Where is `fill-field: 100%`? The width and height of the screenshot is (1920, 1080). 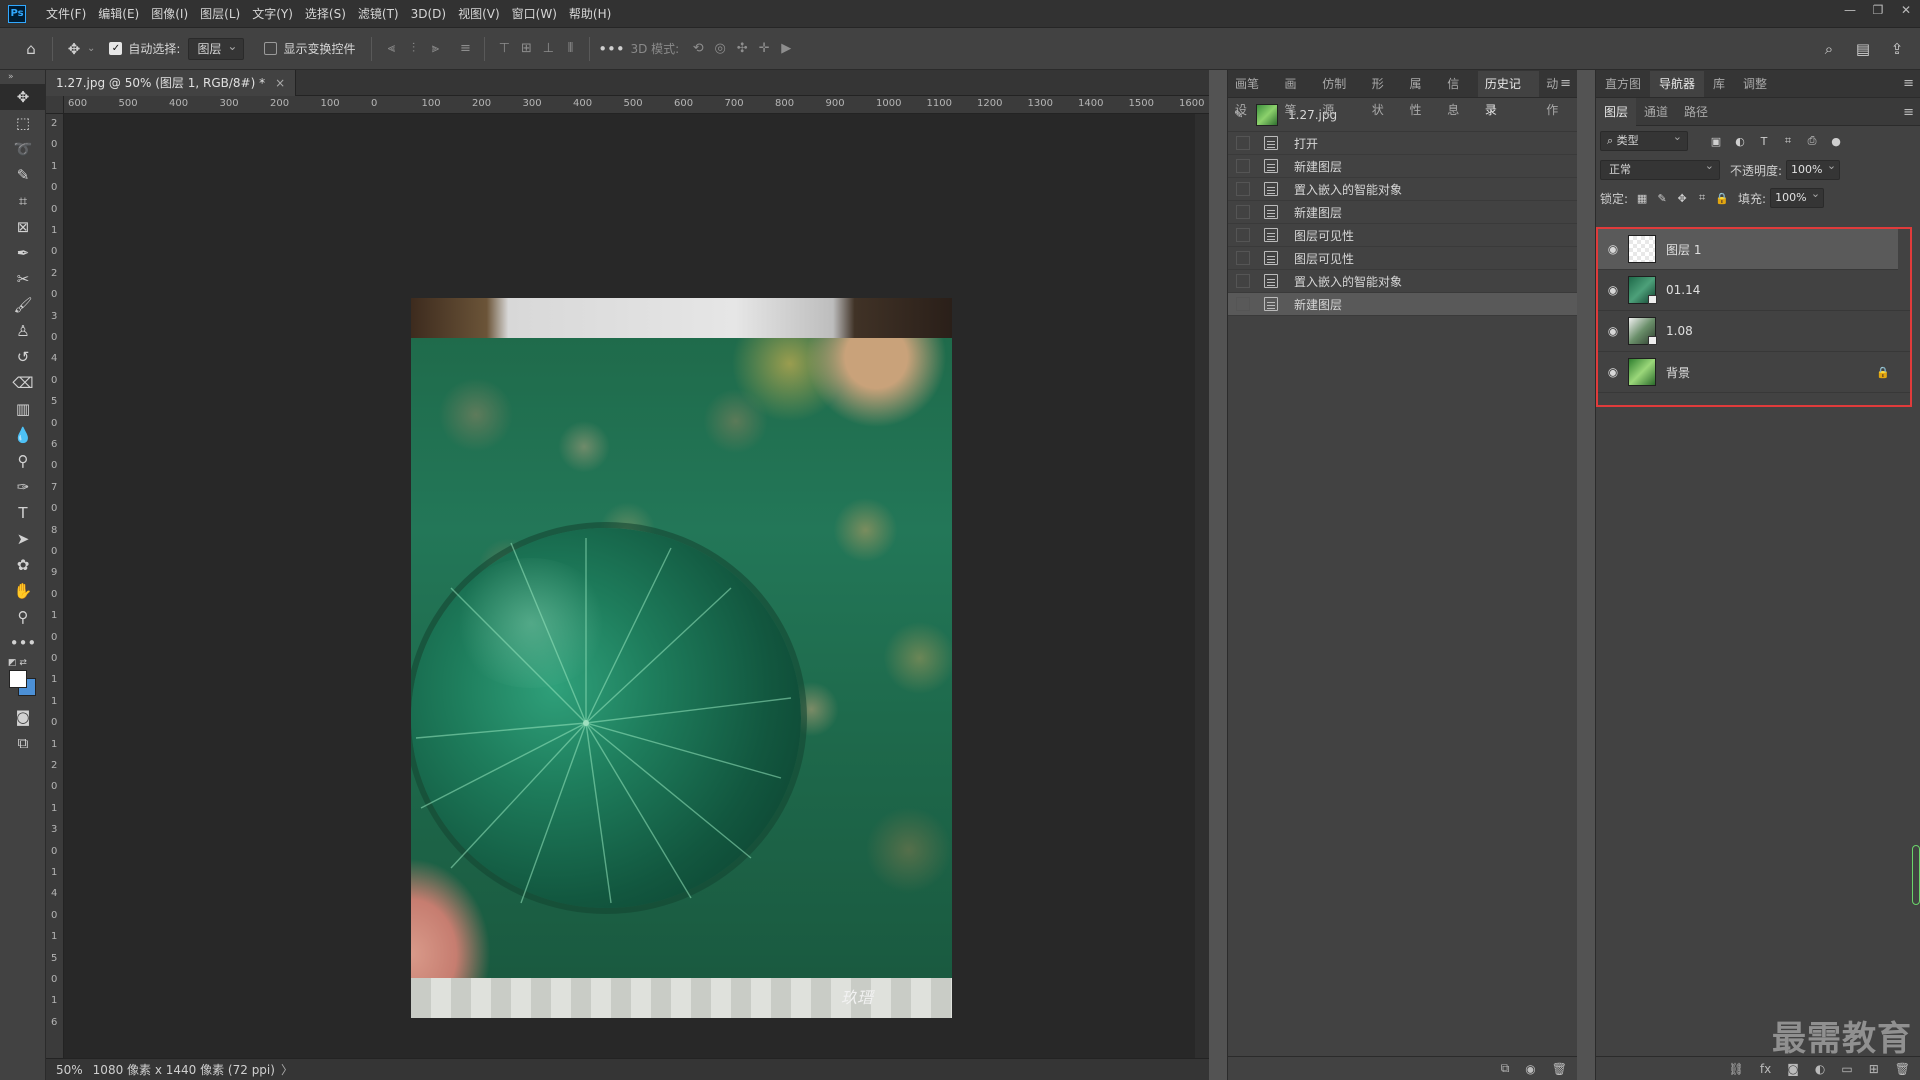 fill-field: 100% is located at coordinates (1797, 196).